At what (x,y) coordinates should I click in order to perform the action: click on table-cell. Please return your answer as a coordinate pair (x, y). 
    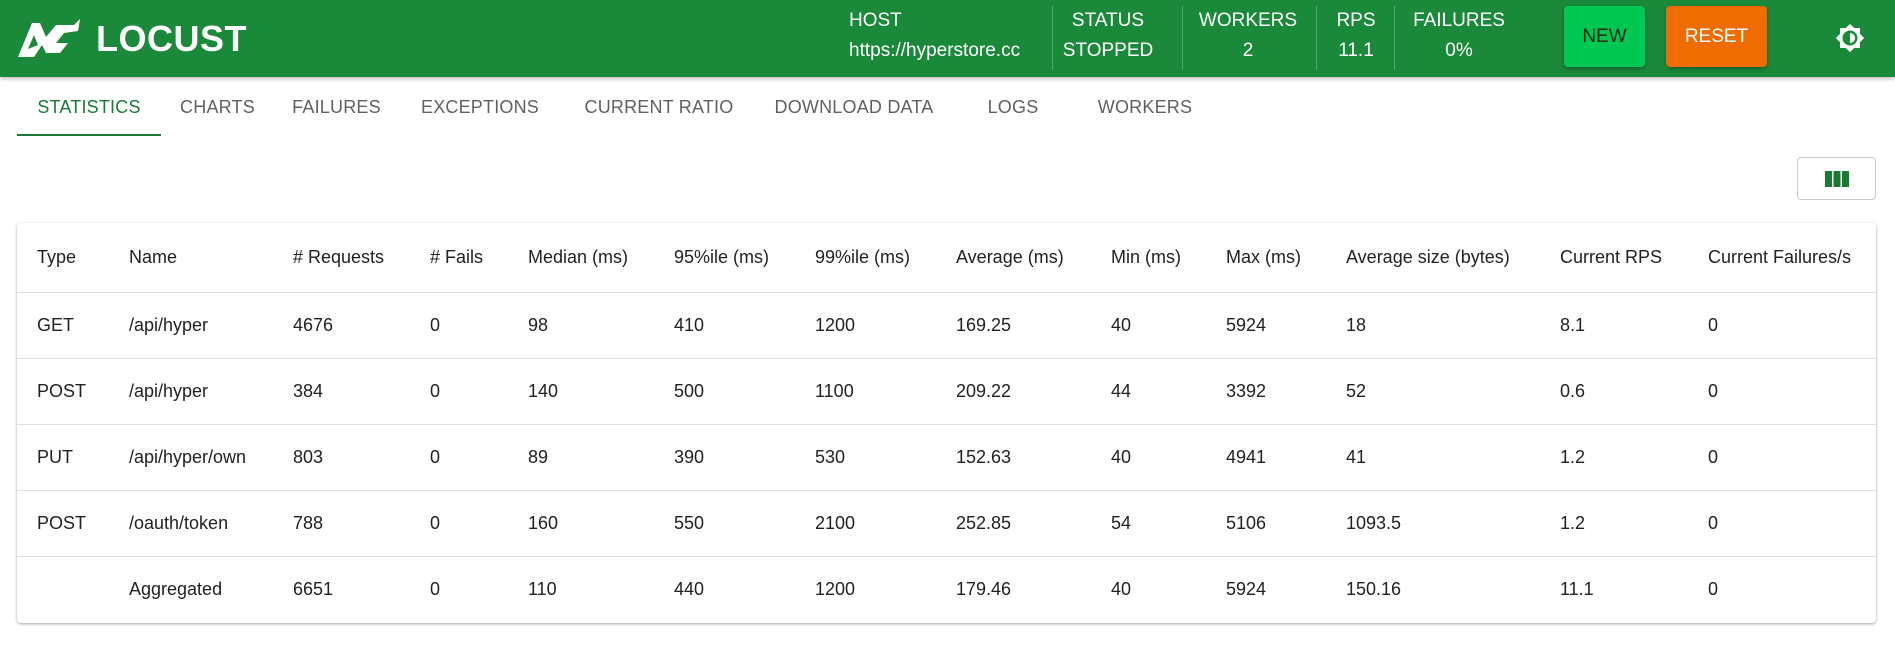
    Looking at the image, I should click on (63, 590).